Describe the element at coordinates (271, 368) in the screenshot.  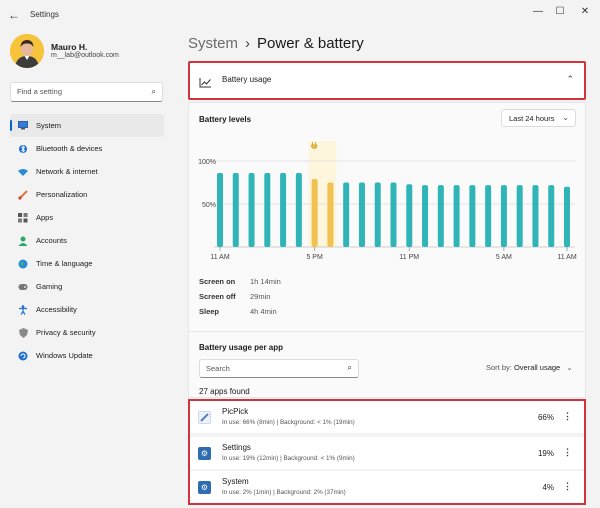
I see `app-search-input` at that location.